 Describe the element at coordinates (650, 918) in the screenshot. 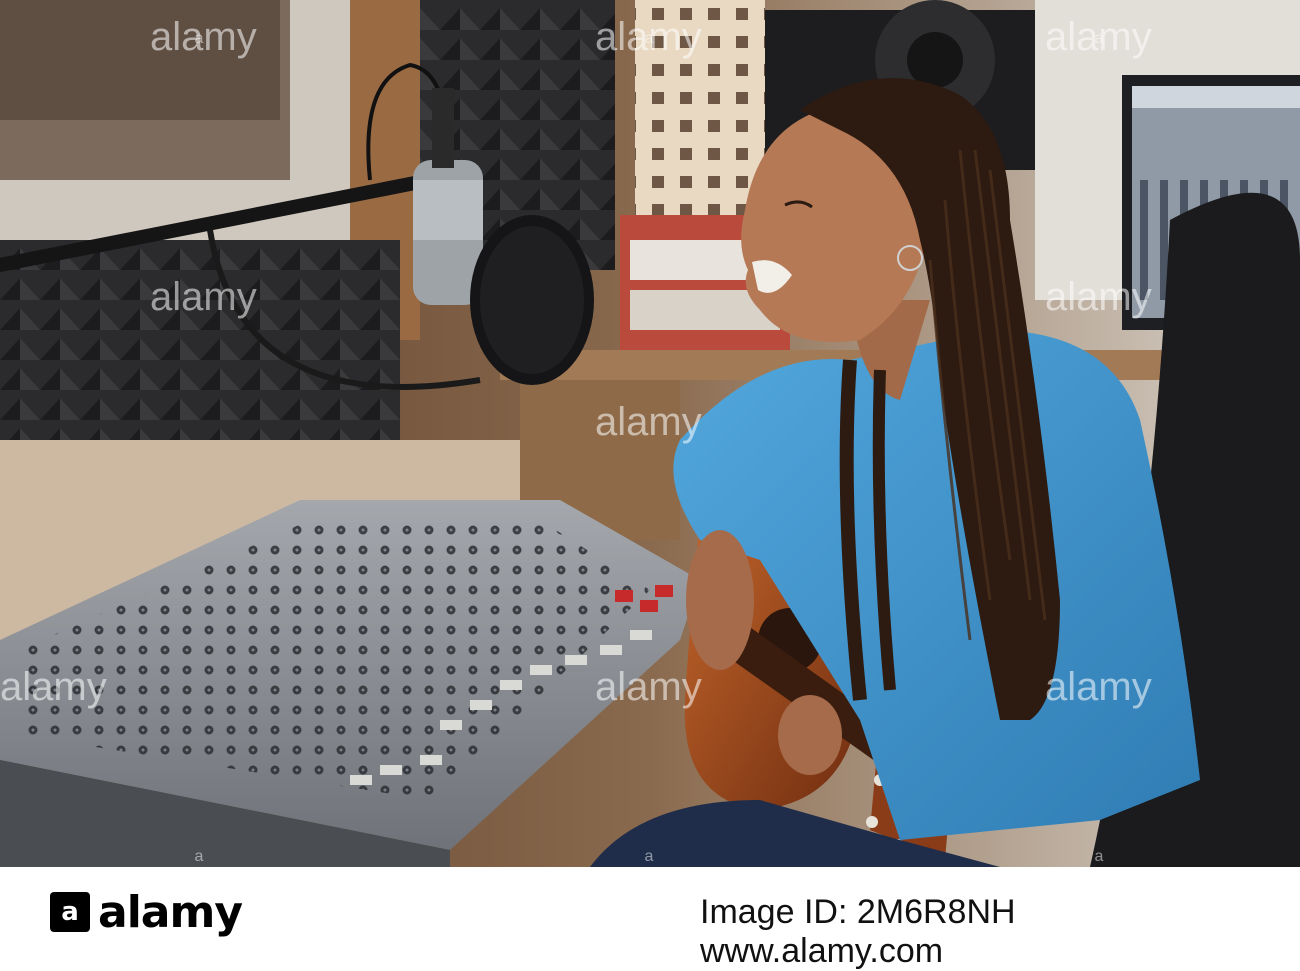

I see `footer-bar: a alamy Image ID: 2M6R8NH www.alamy.com` at that location.